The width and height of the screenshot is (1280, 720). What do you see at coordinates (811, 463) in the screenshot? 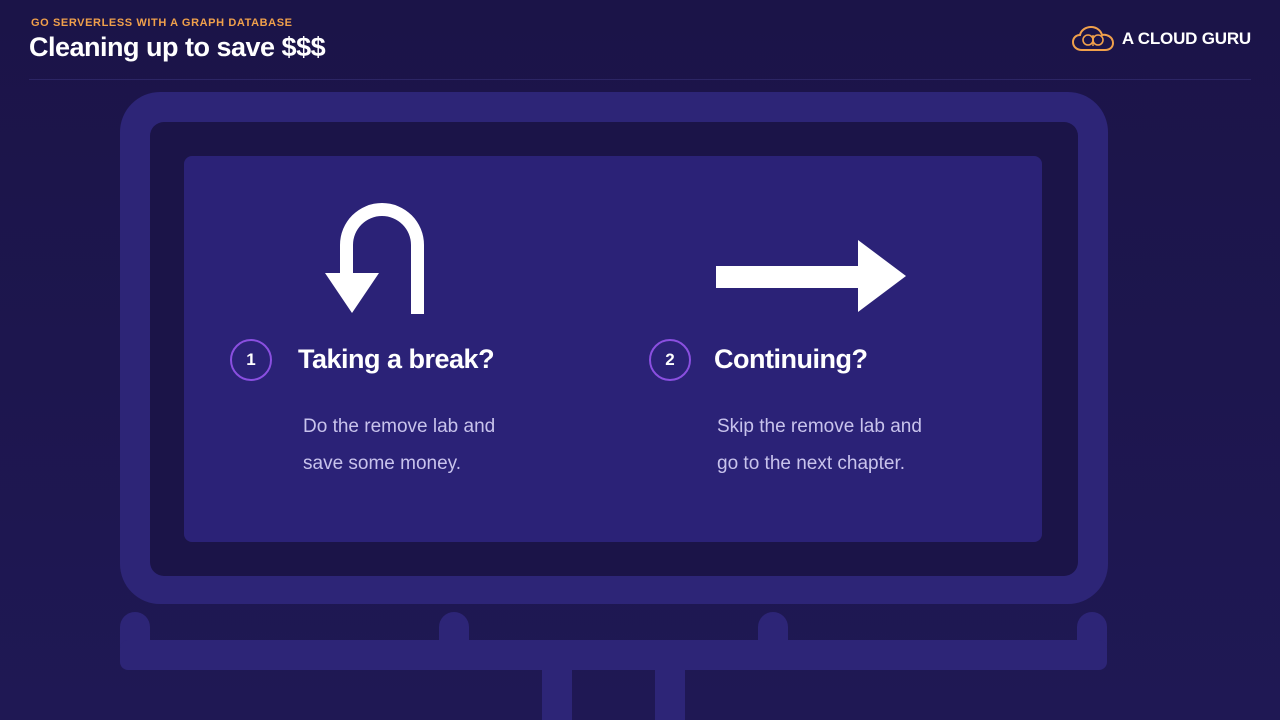
I see `option-description-line: go to the next chapter.` at bounding box center [811, 463].